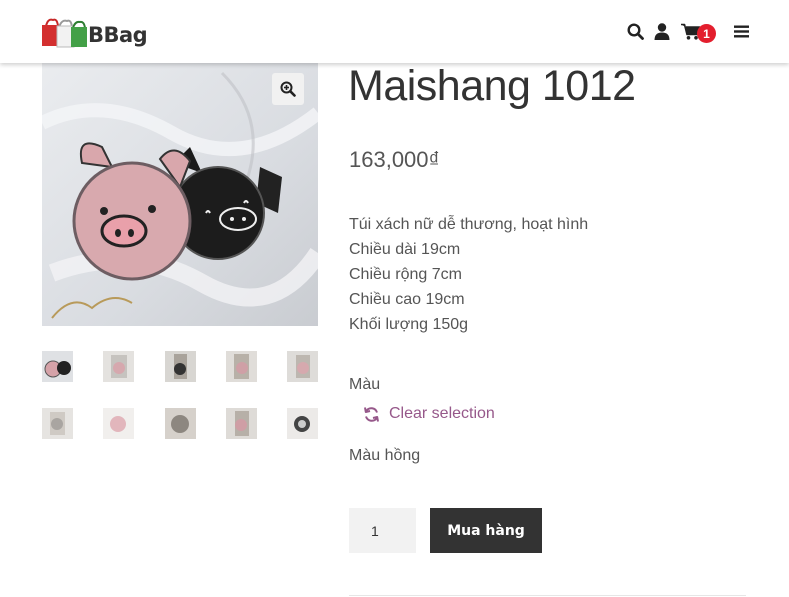 Image resolution: width=789 pixels, height=597 pixels. Describe the element at coordinates (547, 595) in the screenshot. I see `divider` at that location.